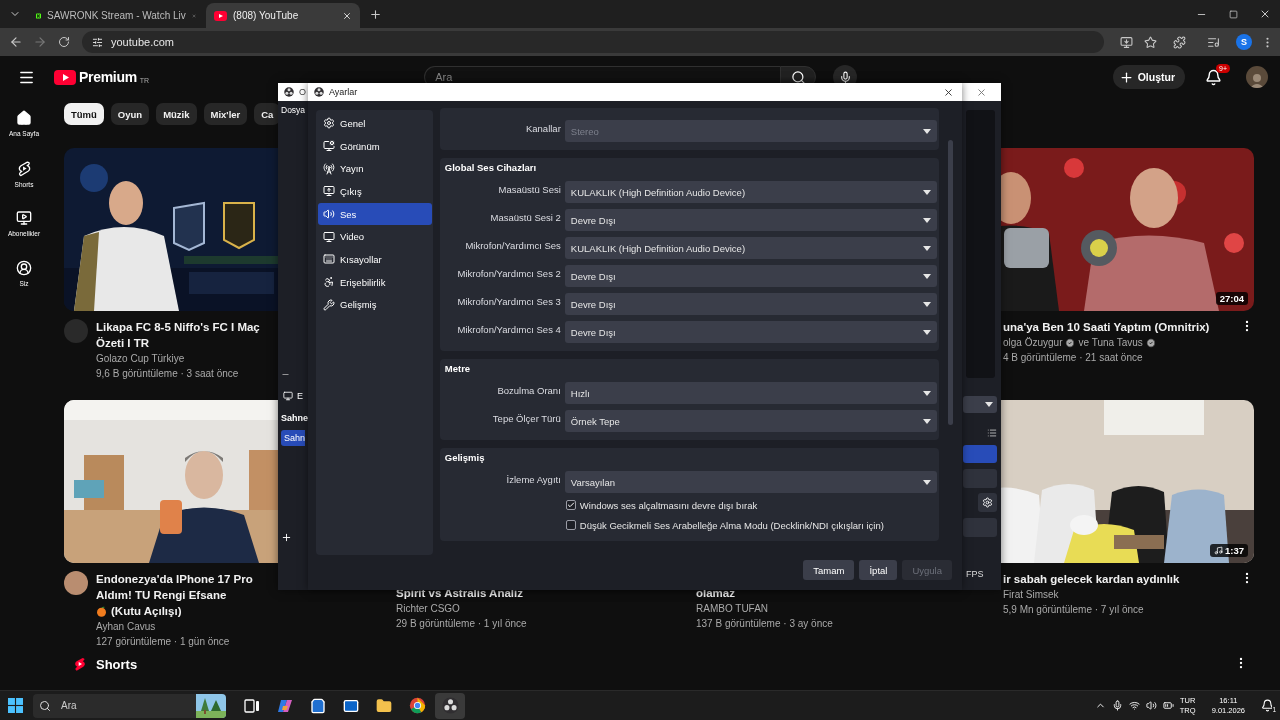 This screenshot has height=720, width=1280. Describe the element at coordinates (283, 15) in the screenshot. I see `browser-tab: (808) YouTube` at that location.